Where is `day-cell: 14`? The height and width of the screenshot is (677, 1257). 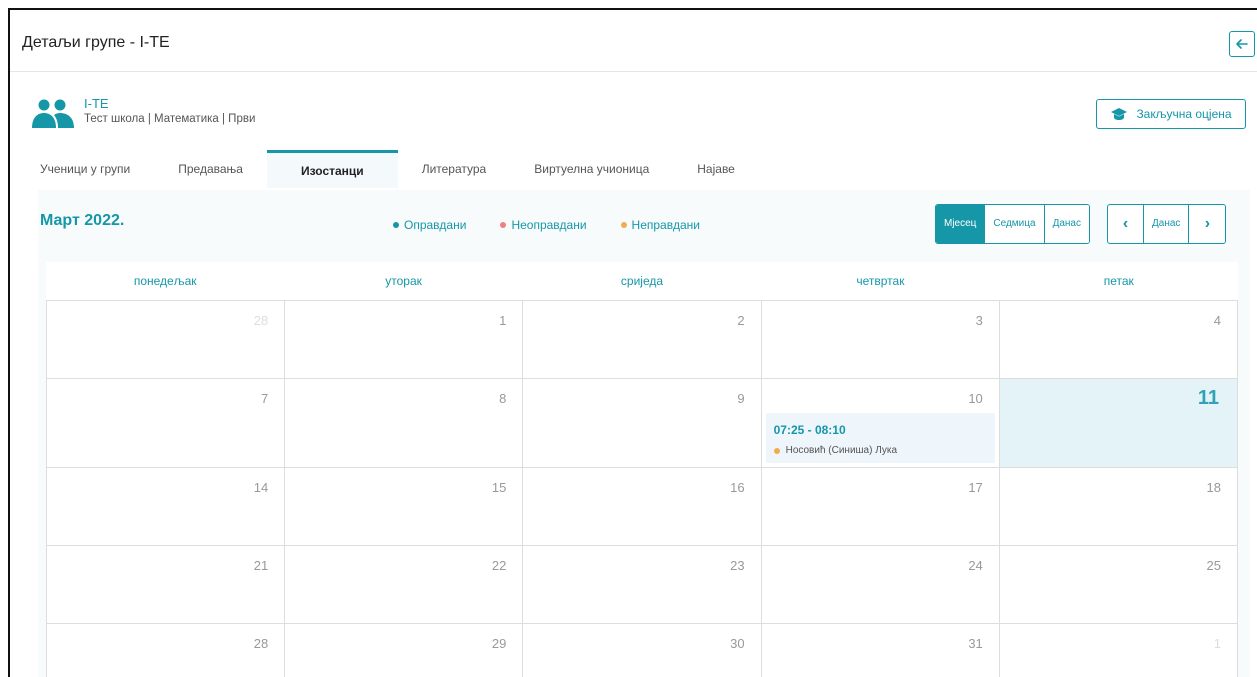
day-cell: 14 is located at coordinates (166, 507).